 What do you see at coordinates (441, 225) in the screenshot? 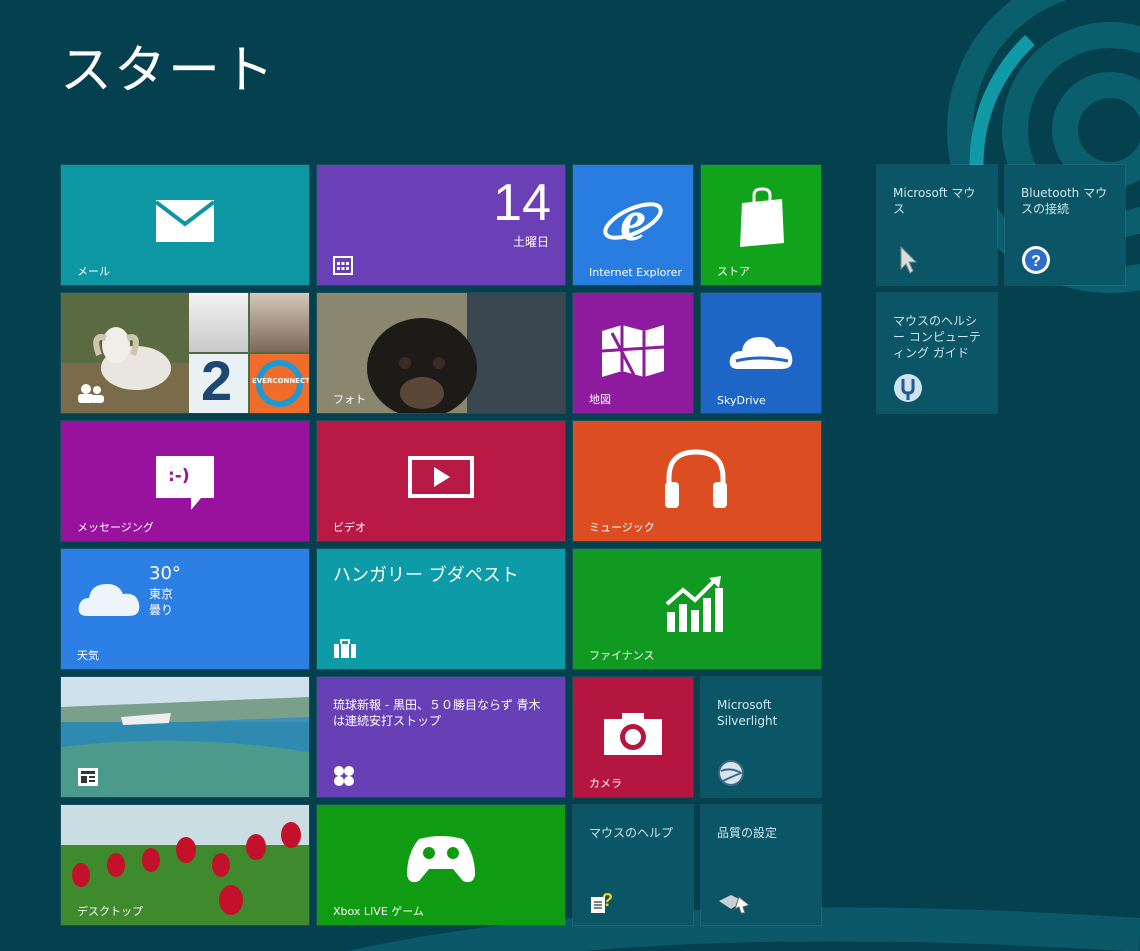
I see `calendar-tile: 14 土曜日` at bounding box center [441, 225].